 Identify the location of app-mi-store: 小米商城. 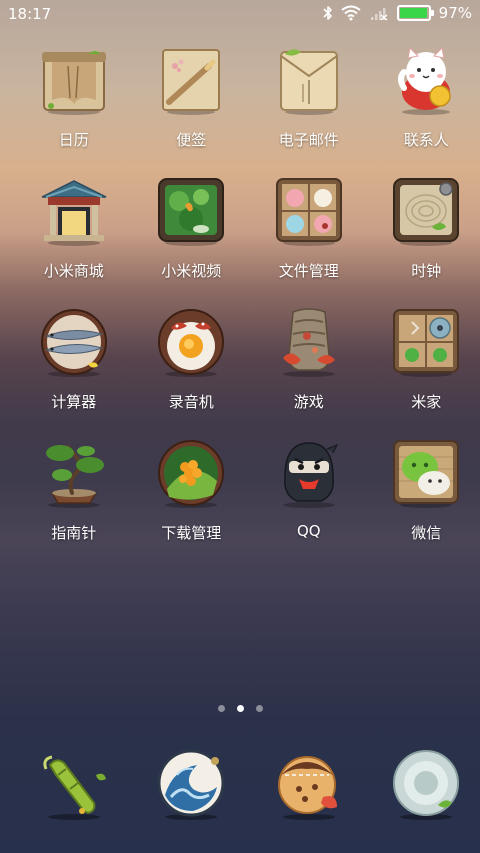
(74, 236).